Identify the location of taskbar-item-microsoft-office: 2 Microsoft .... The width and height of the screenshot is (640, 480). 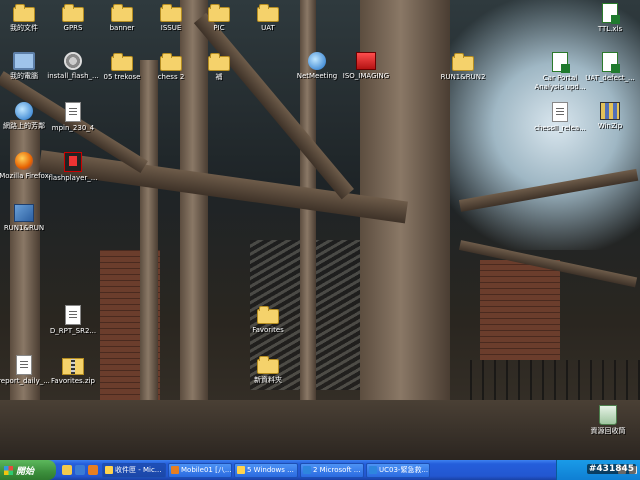
(332, 470).